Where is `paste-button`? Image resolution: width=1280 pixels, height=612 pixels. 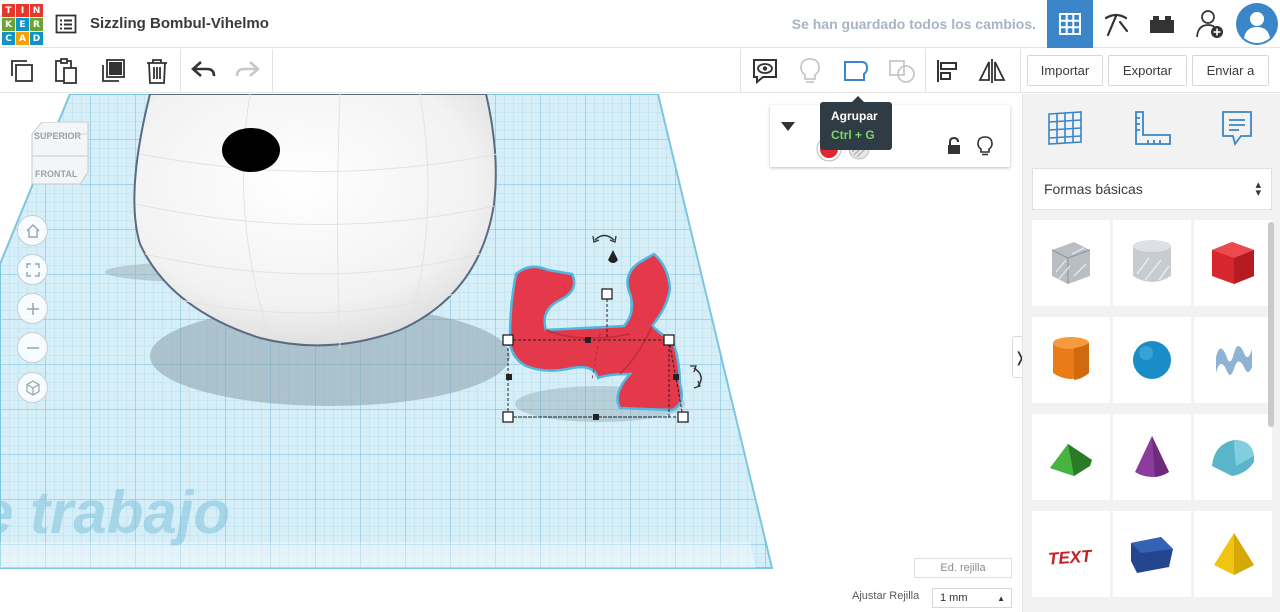 paste-button is located at coordinates (66, 71).